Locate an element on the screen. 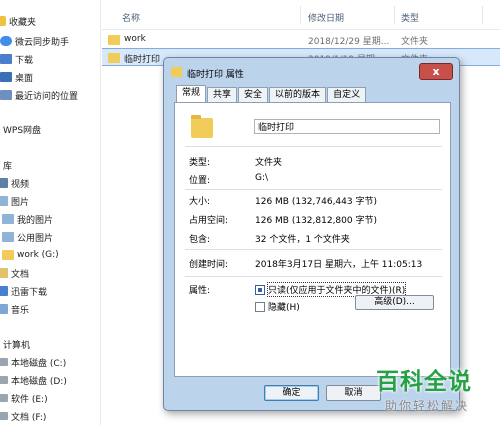  attributes-label: 属性: is located at coordinates (200, 291).